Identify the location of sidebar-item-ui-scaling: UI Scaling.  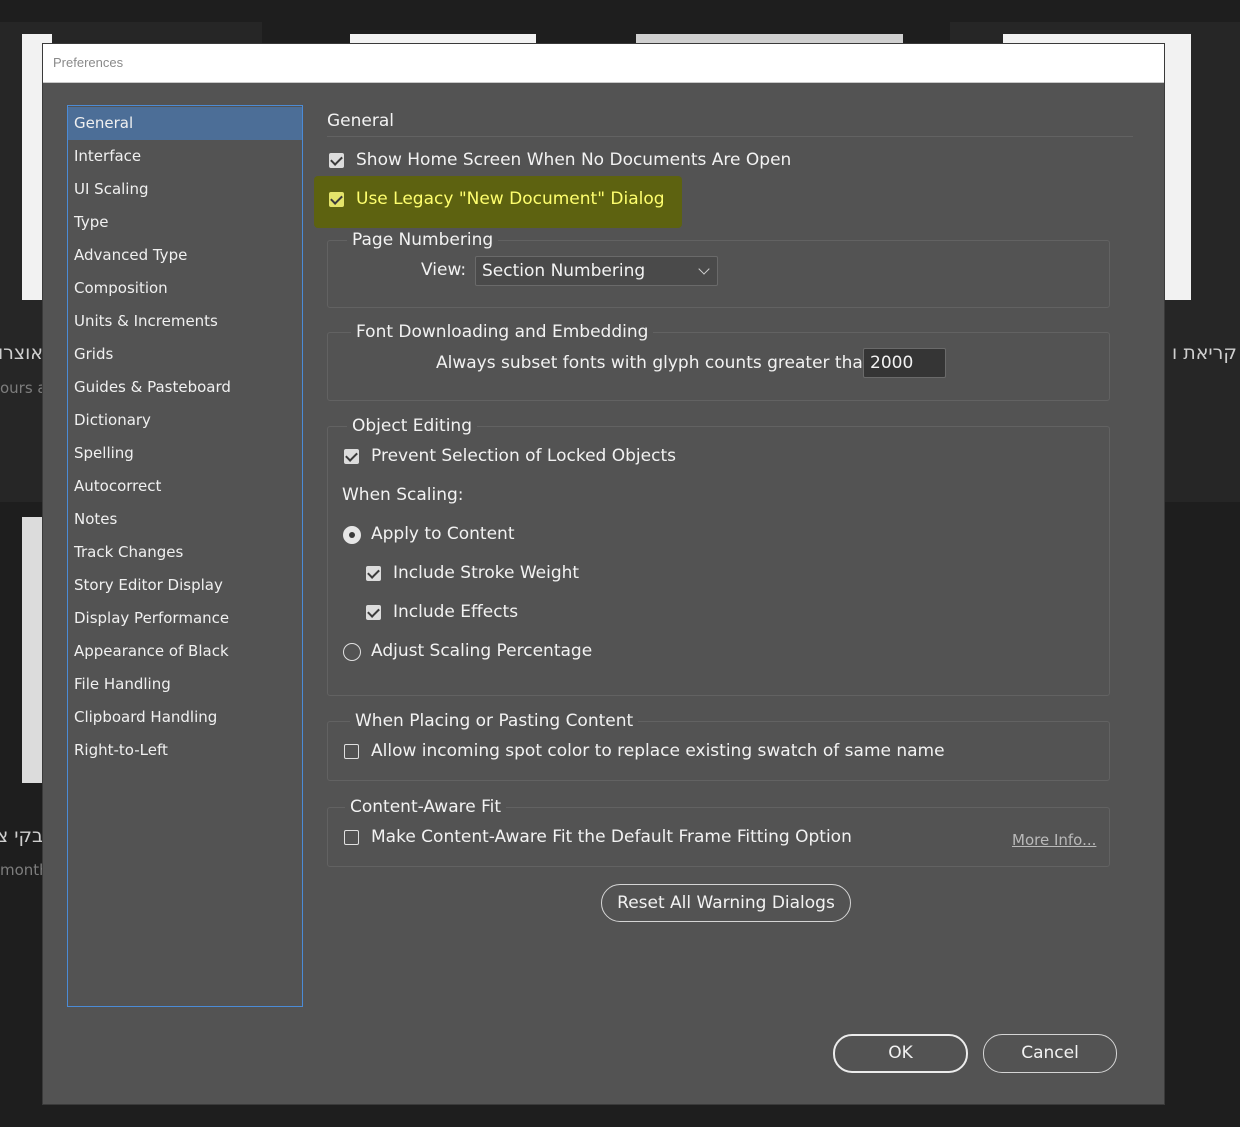
(185, 189).